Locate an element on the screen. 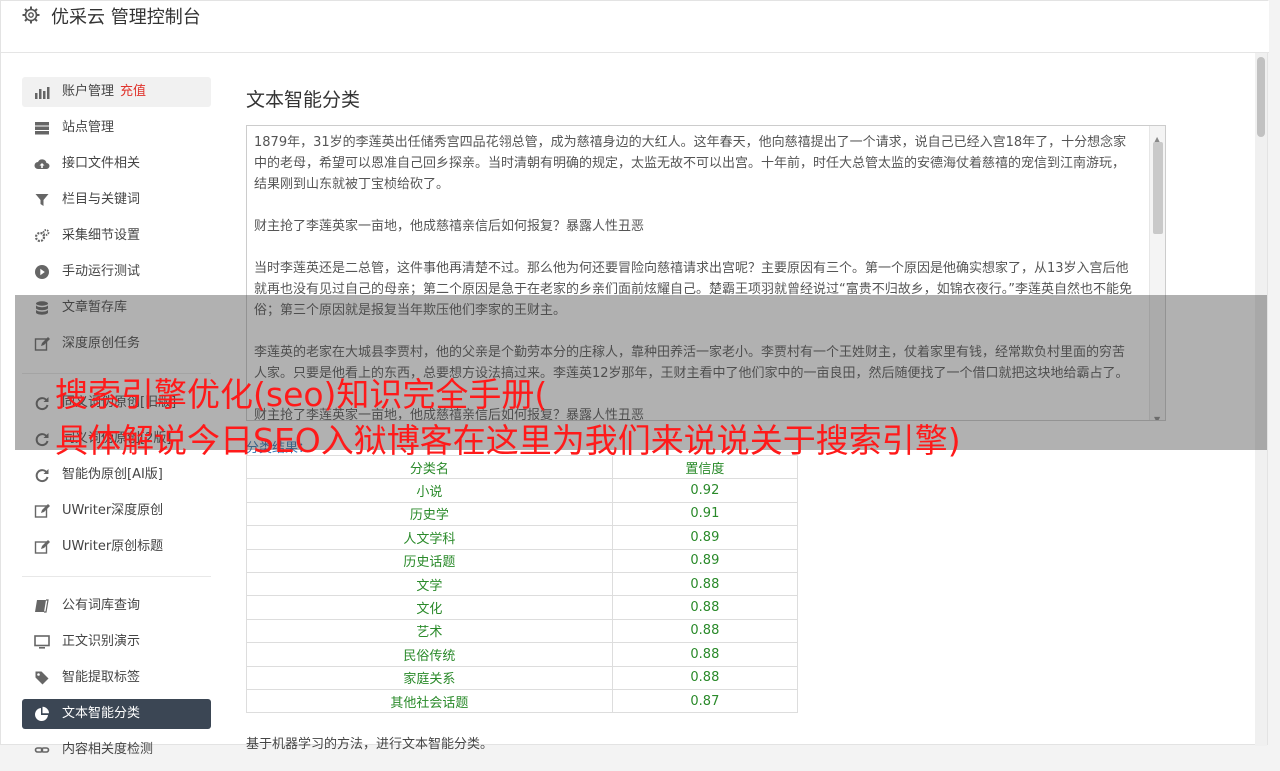 The image size is (1280, 771). sidebar-item-label: 正文识别演示 is located at coordinates (101, 641).